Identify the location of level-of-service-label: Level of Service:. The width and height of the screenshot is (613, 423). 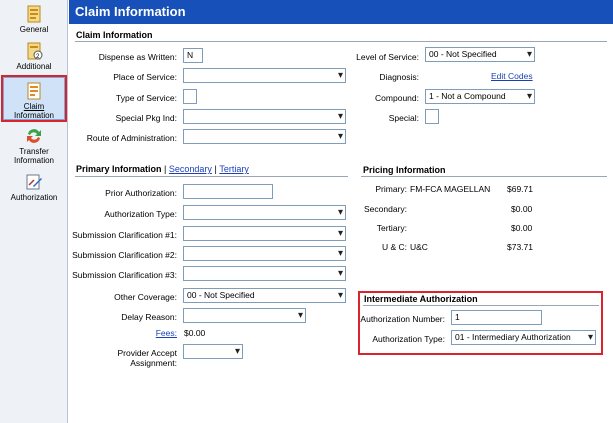
(387, 57).